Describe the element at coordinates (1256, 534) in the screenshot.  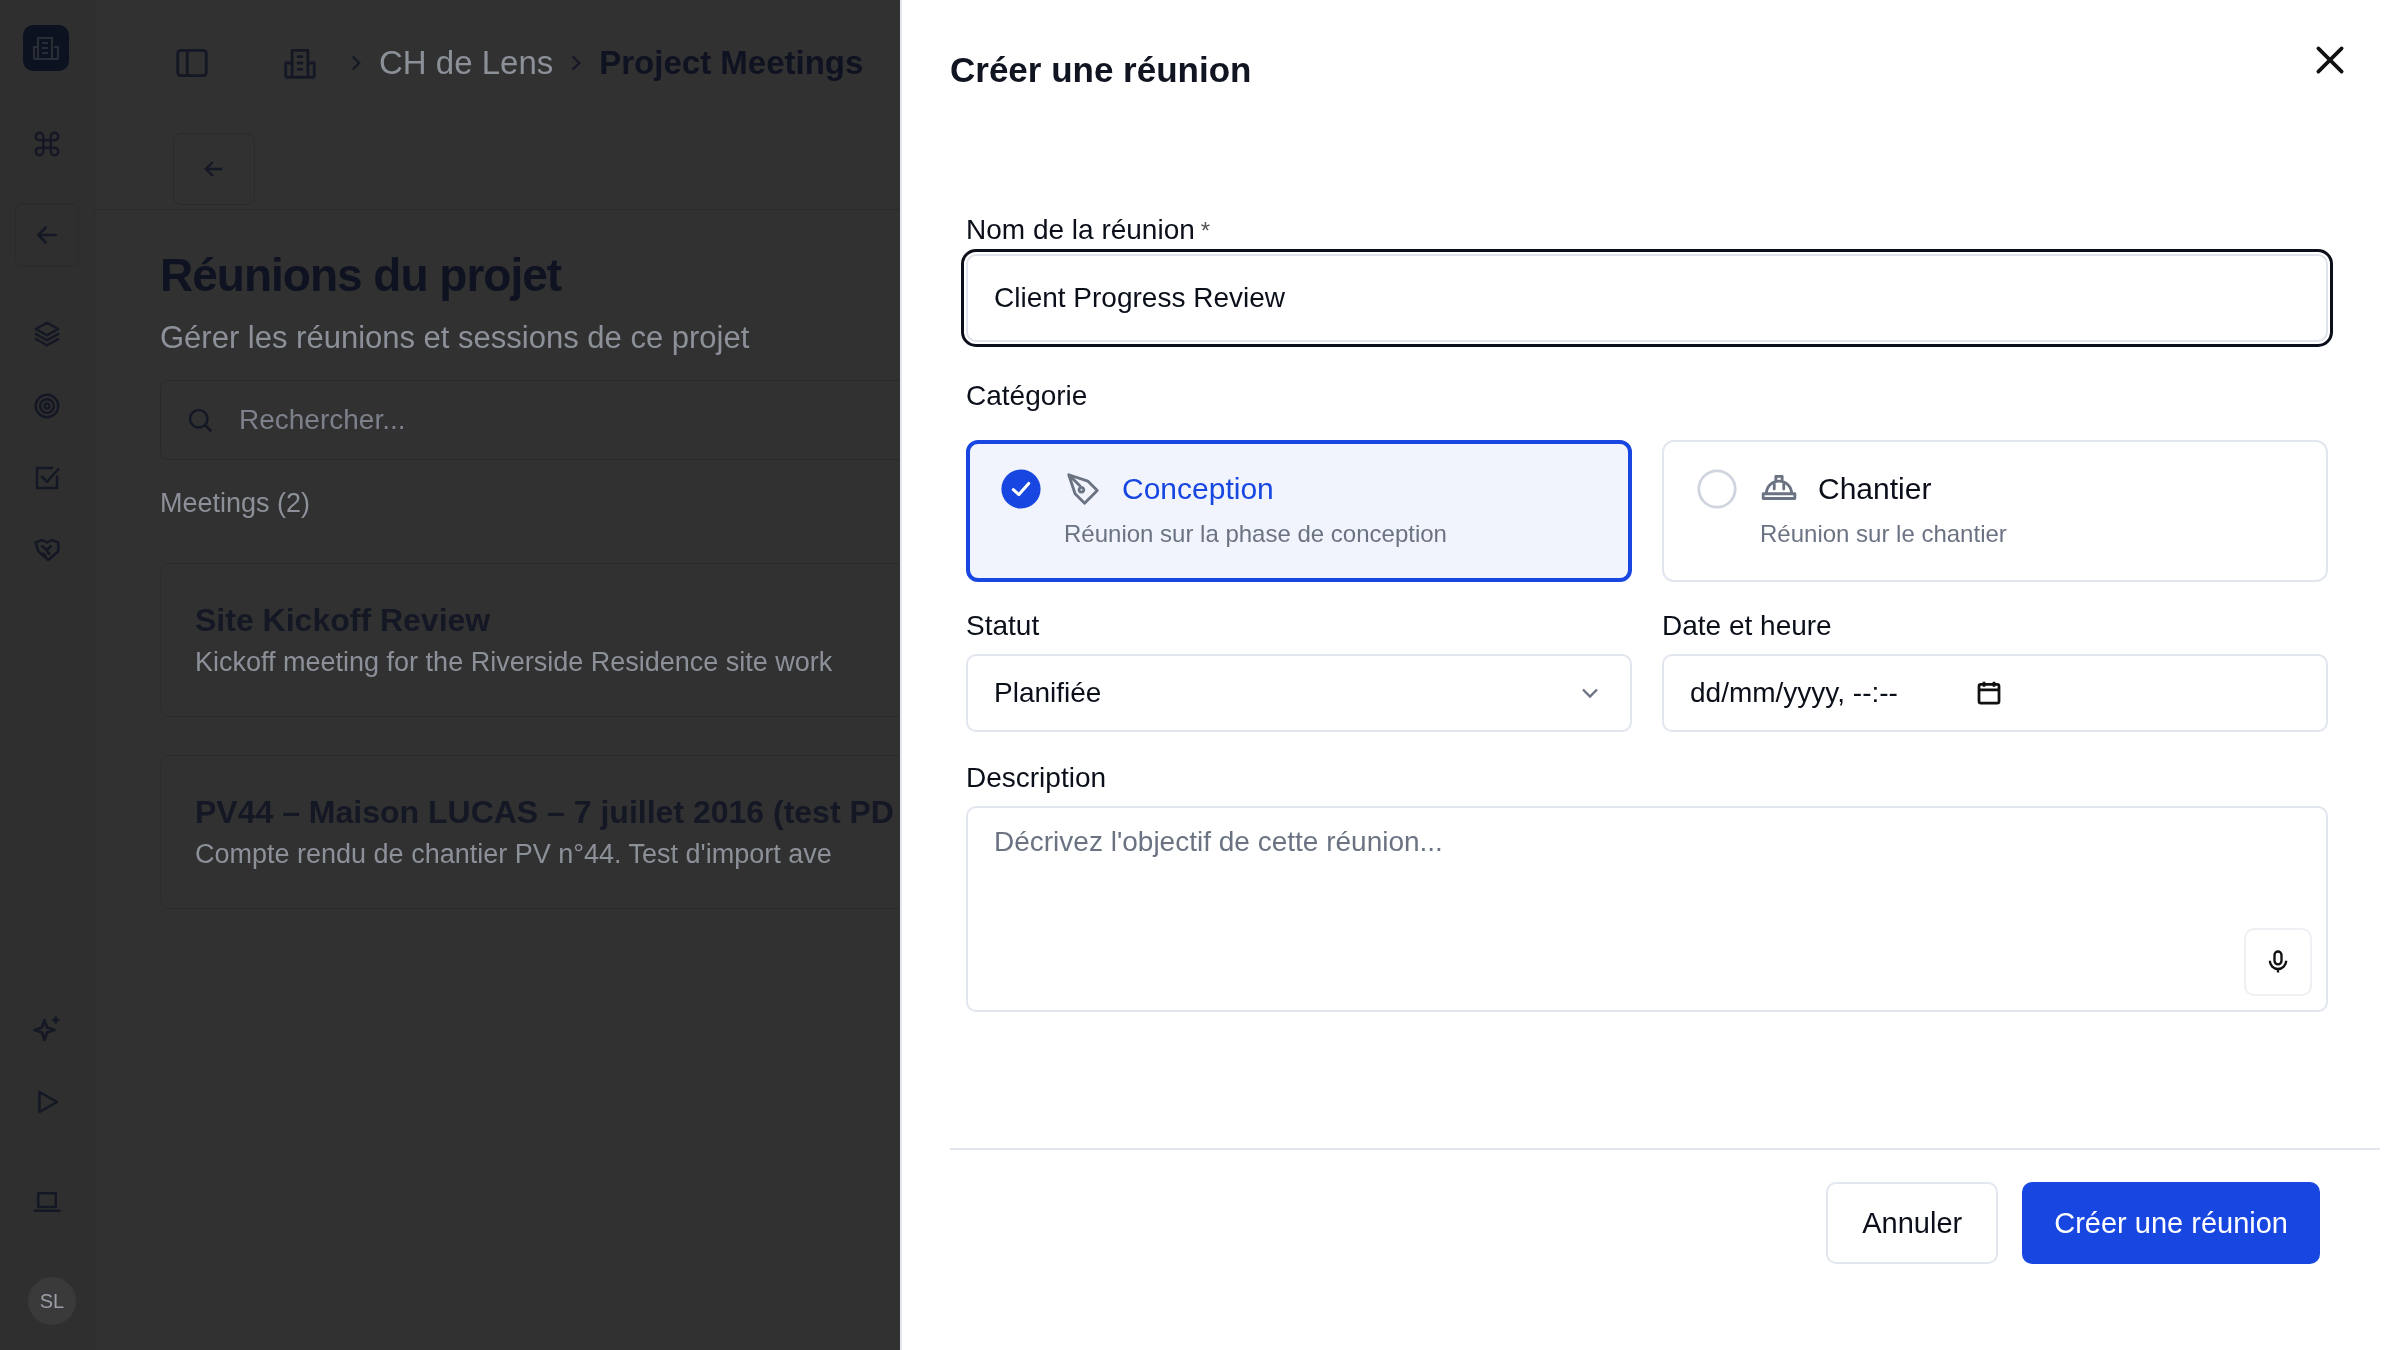
I see `category-description: Réunion sur la phase de conception` at that location.